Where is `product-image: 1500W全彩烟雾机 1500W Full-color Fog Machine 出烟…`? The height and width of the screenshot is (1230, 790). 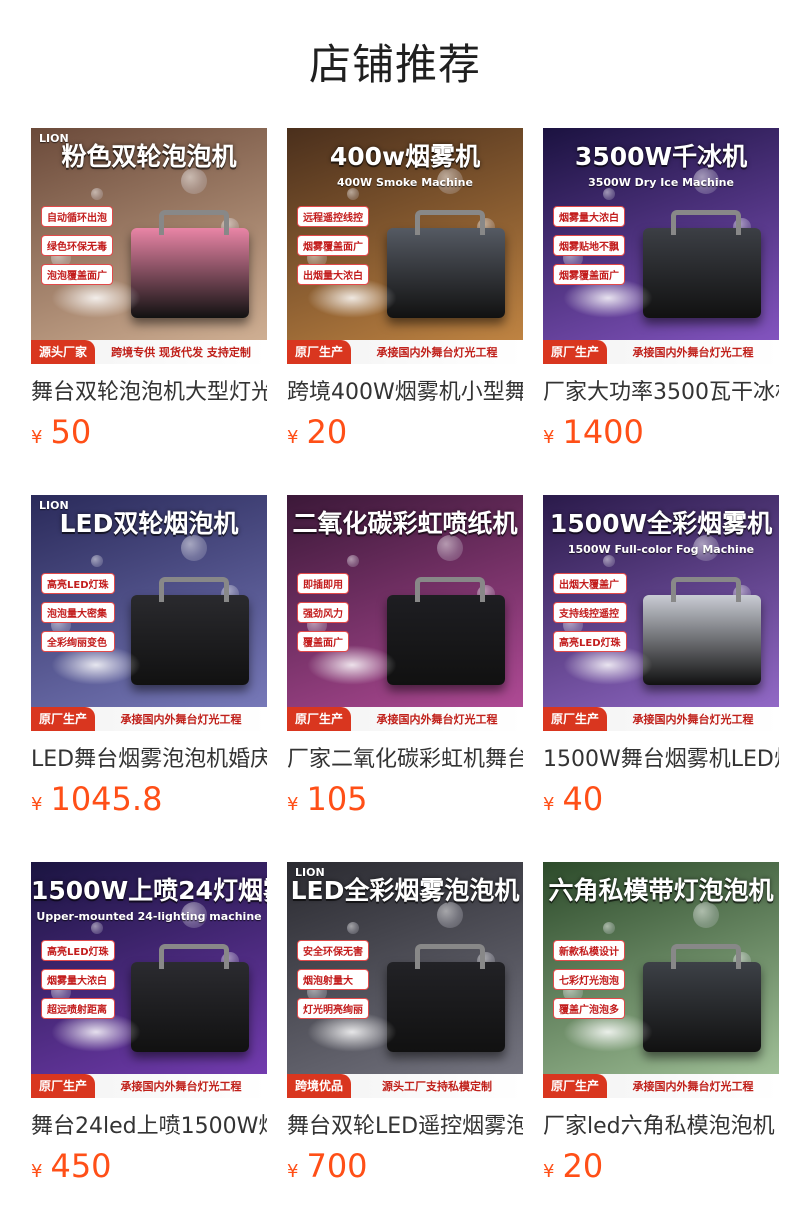
product-image: 1500W全彩烟雾机 1500W Full-color Fog Machine 出烟… is located at coordinates (661, 613).